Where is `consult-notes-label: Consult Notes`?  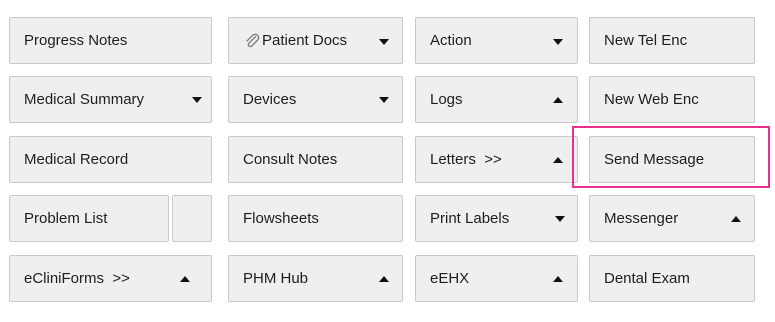 consult-notes-label: Consult Notes is located at coordinates (290, 159).